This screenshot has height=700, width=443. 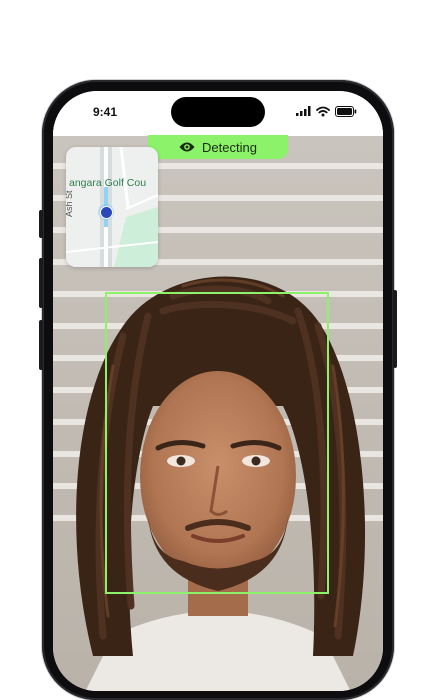 What do you see at coordinates (106, 212) in the screenshot?
I see `current-location-dot` at bounding box center [106, 212].